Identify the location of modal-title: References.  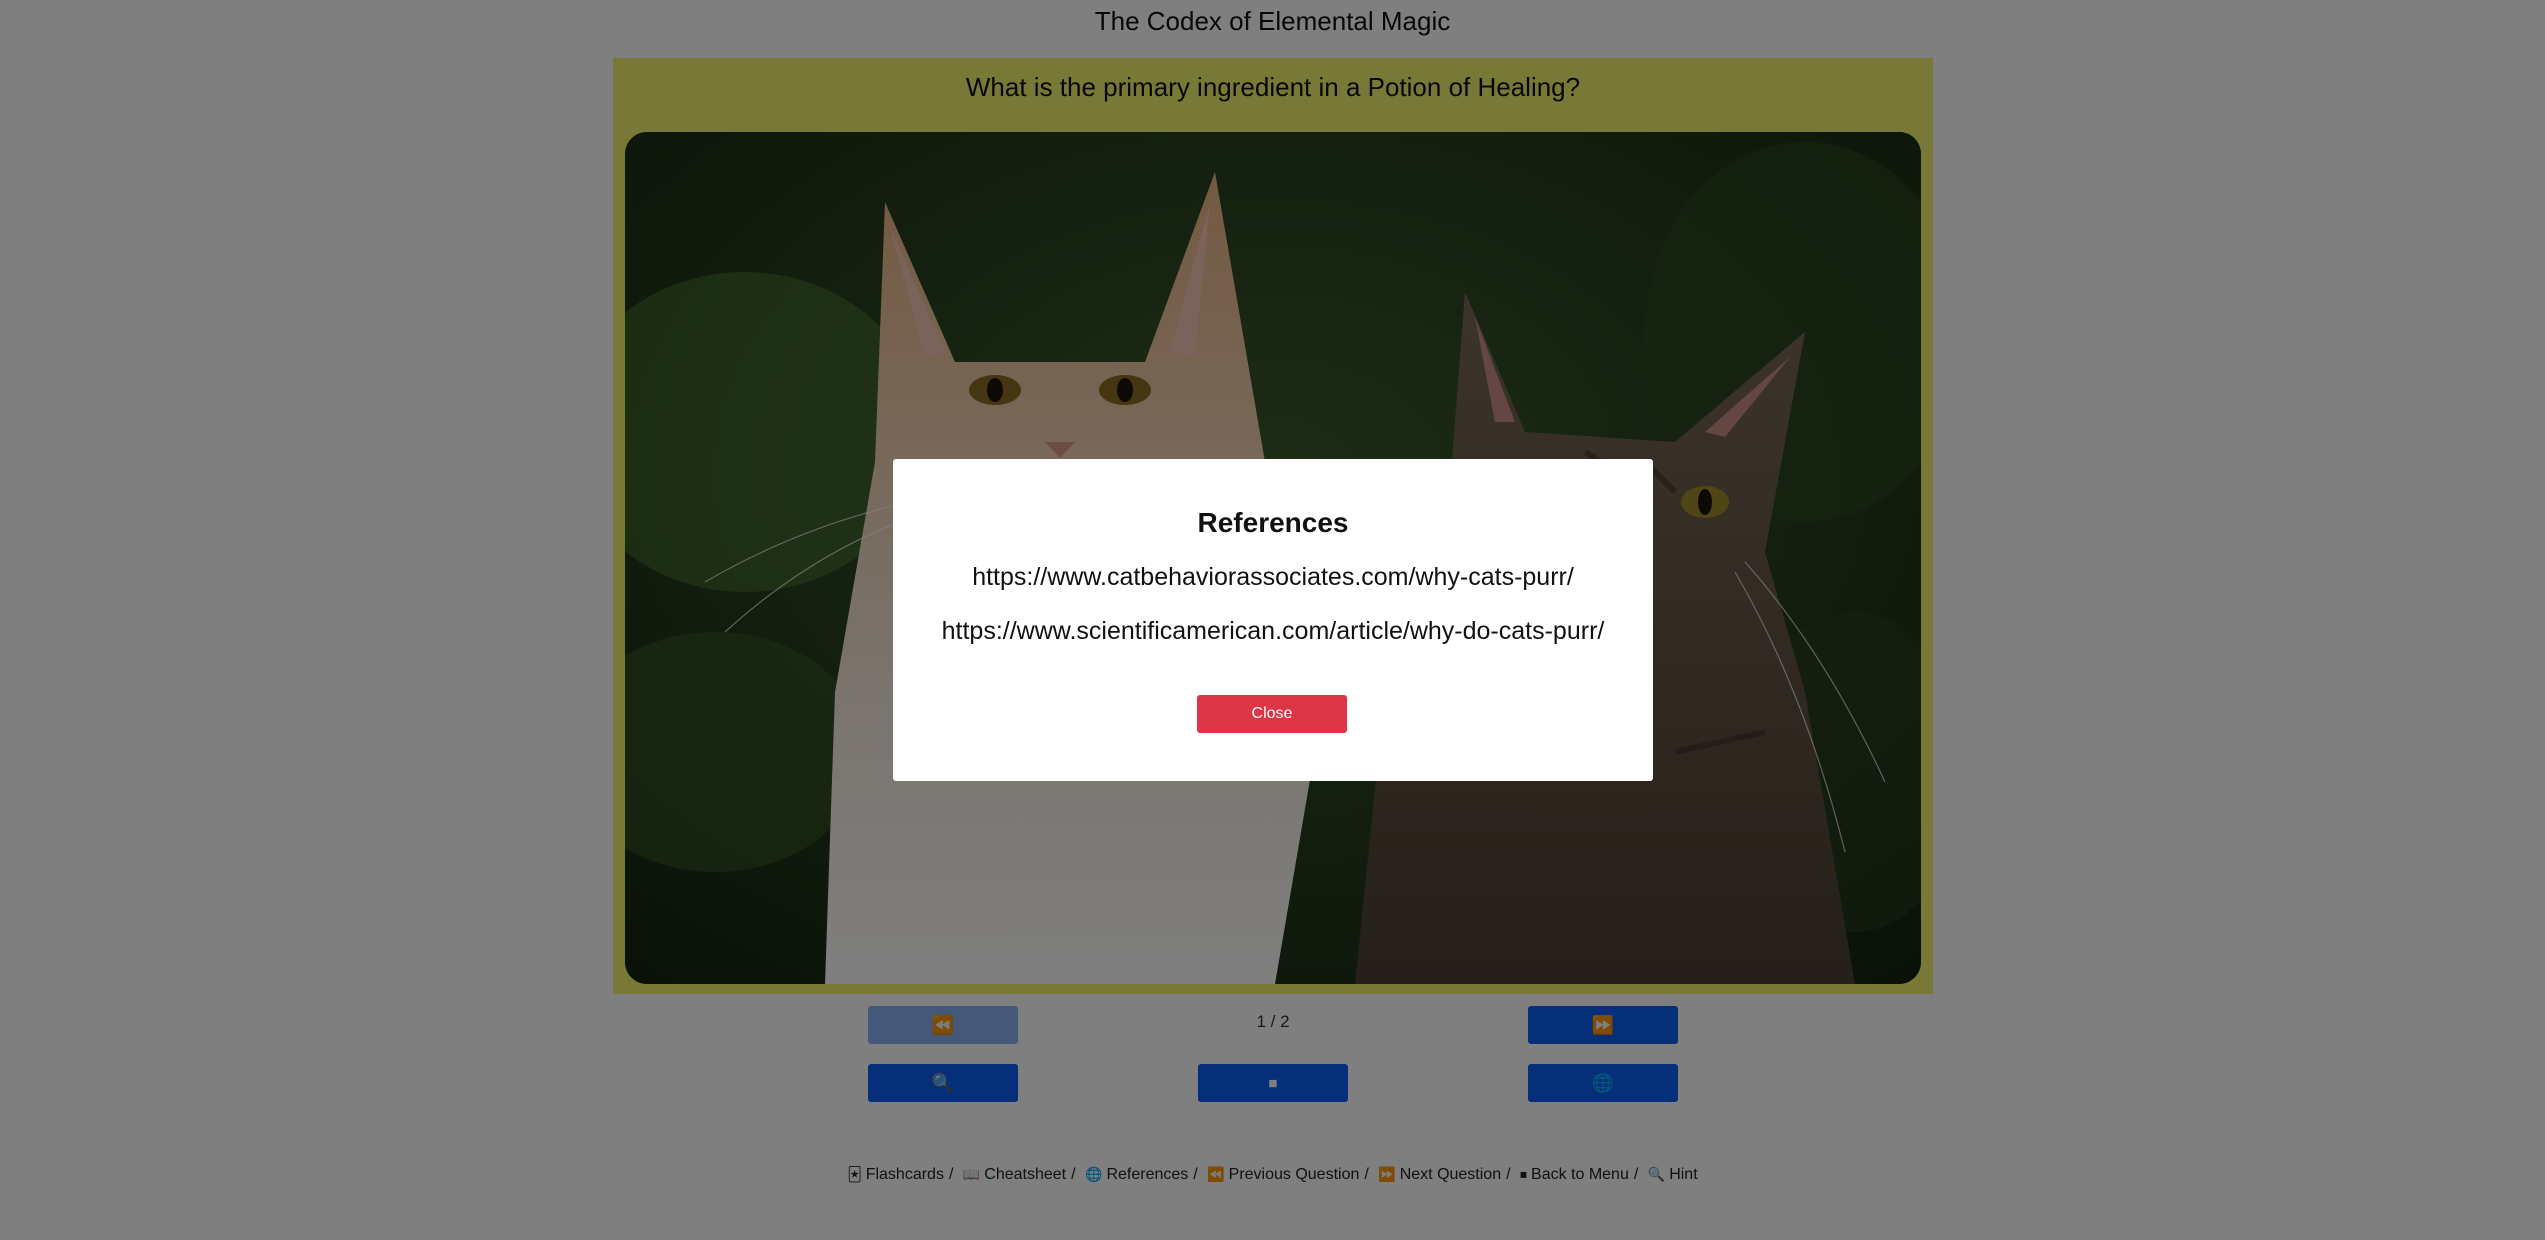
(1273, 522).